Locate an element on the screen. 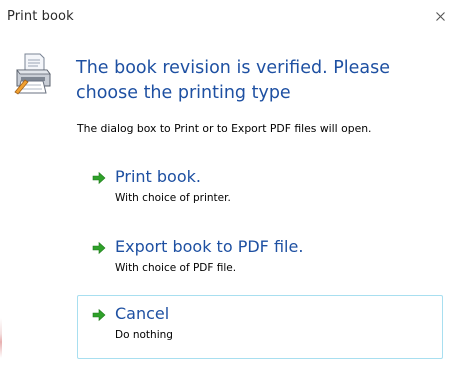 Image resolution: width=449 pixels, height=372 pixels. close-button is located at coordinates (438, 16).